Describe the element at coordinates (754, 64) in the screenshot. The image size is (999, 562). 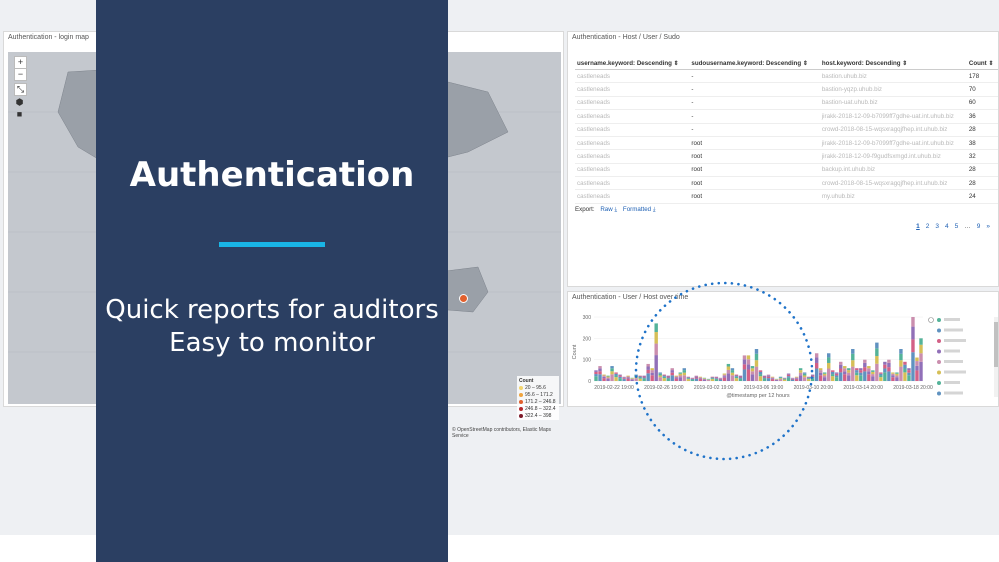
I see `column-header-sudousername: sudousername.keyword: Descending ⇕` at that location.